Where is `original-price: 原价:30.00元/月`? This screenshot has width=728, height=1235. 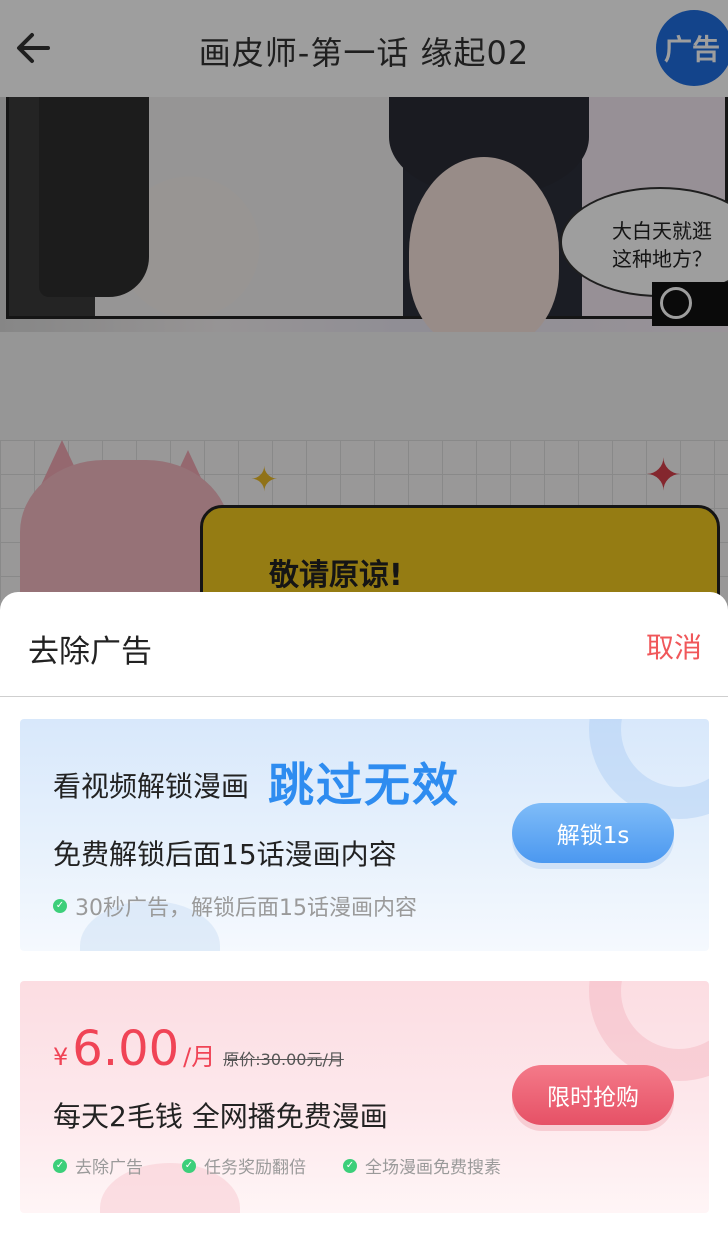
original-price: 原价:30.00元/月 is located at coordinates (283, 1059).